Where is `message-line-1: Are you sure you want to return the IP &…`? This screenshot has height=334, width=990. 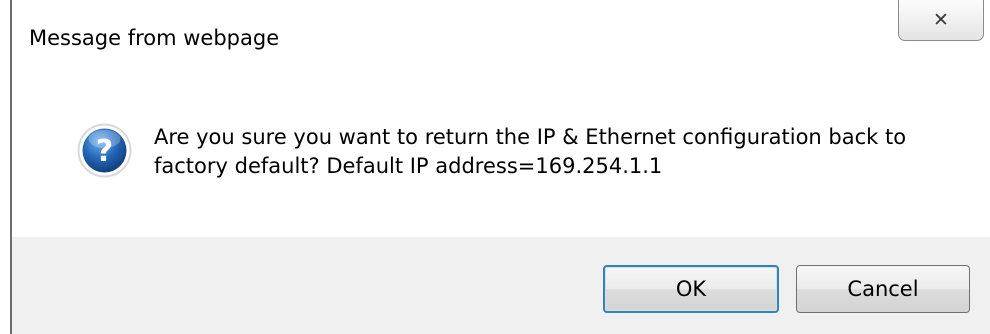 message-line-1: Are you sure you want to return the IP &… is located at coordinates (530, 137).